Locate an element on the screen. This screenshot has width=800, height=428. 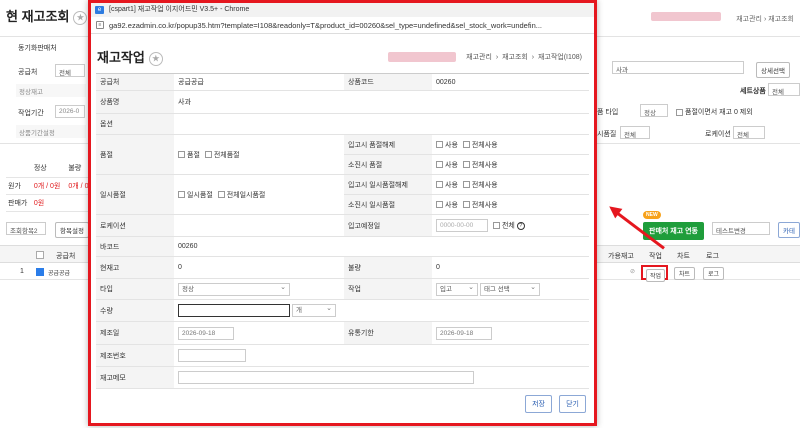
in-soldout-release-all-checkbox is located at coordinates (466, 145).